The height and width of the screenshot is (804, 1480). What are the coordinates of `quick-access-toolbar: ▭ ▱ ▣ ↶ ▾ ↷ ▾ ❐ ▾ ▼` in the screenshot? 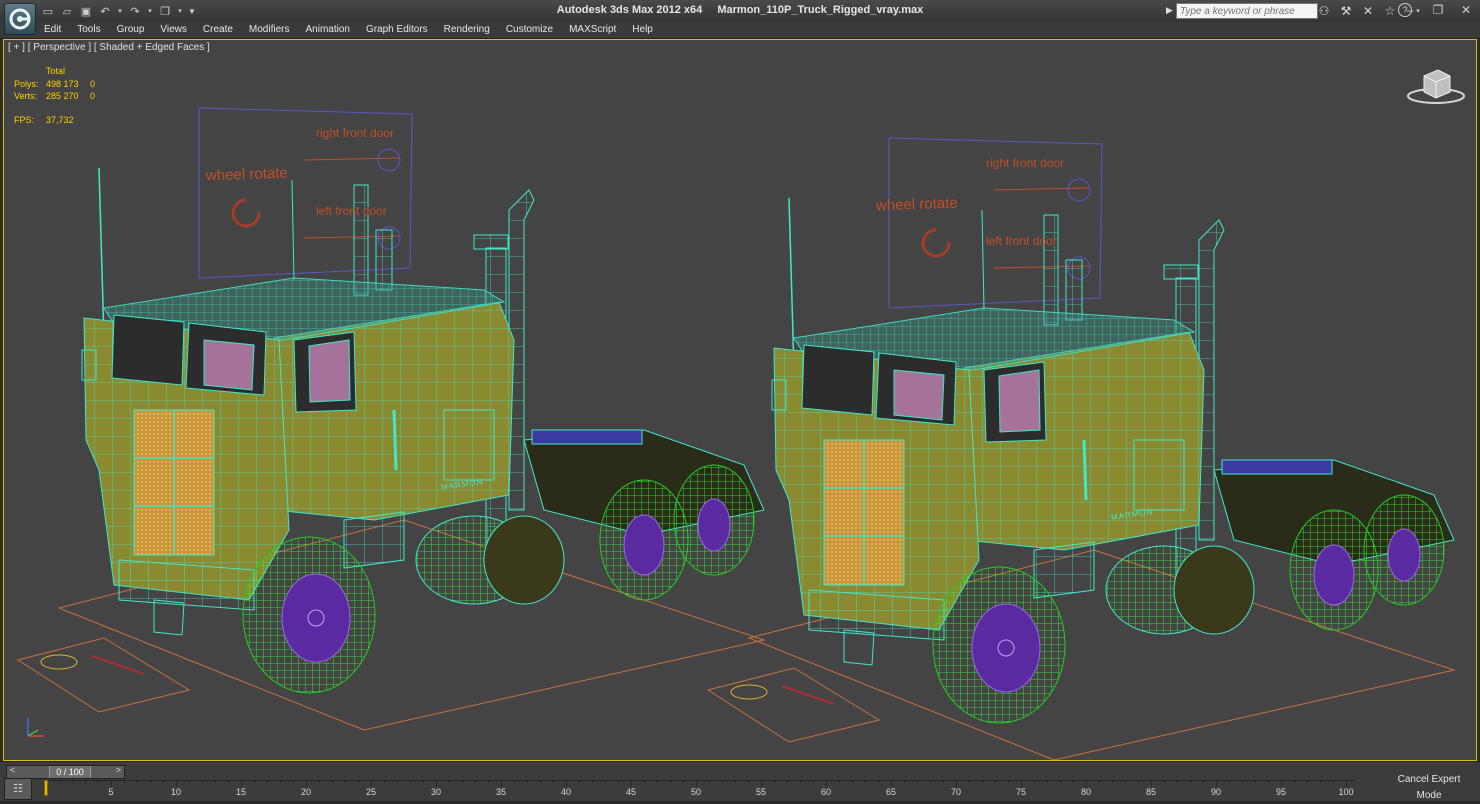 It's located at (118, 11).